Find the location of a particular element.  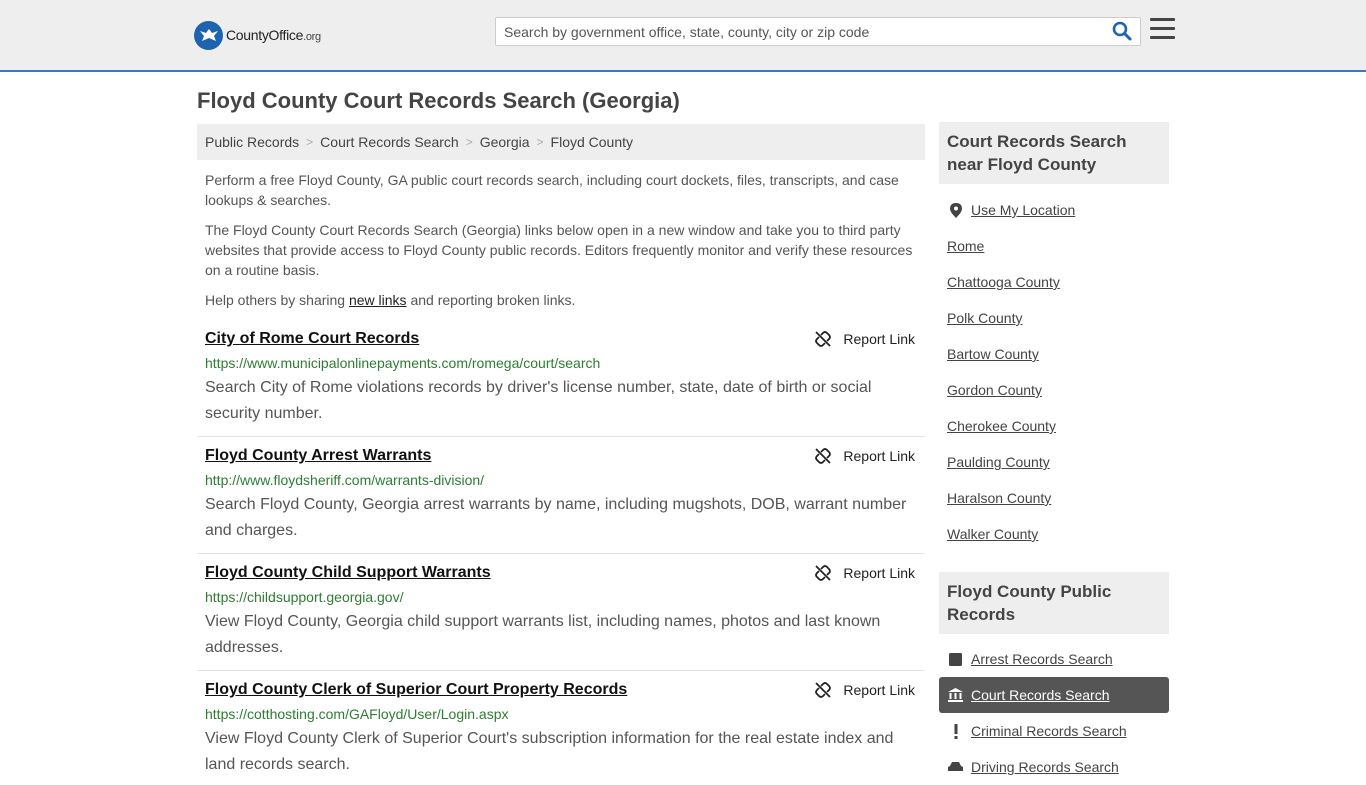

square-icon is located at coordinates (955, 659).